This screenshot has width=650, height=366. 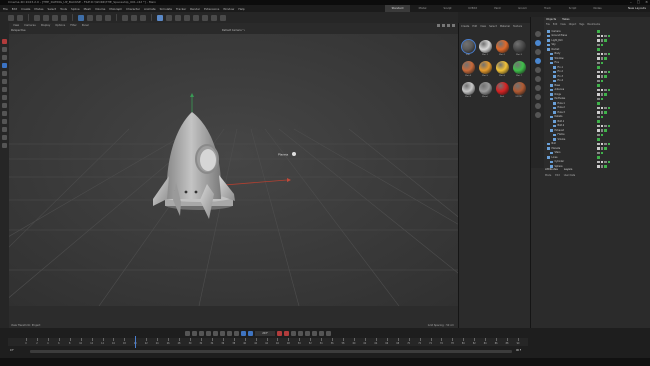 I want to click on material-swatch: Mat.3, so click(x=519, y=50).